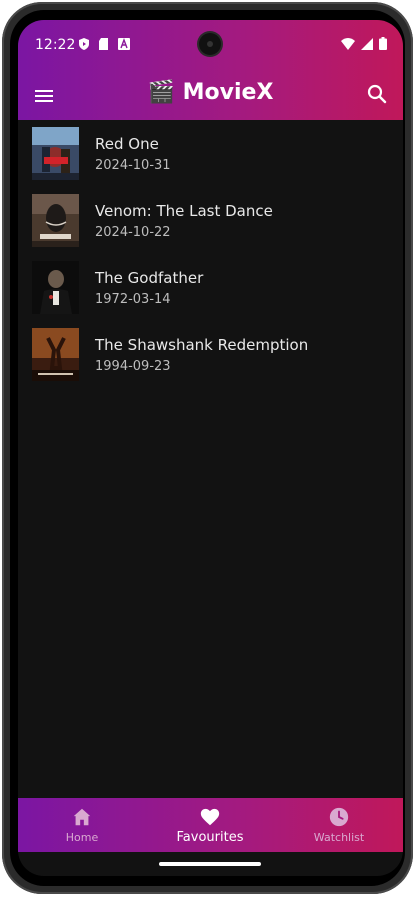 The height and width of the screenshot is (898, 417). What do you see at coordinates (55, 153) in the screenshot?
I see `movie-poster-red-one` at bounding box center [55, 153].